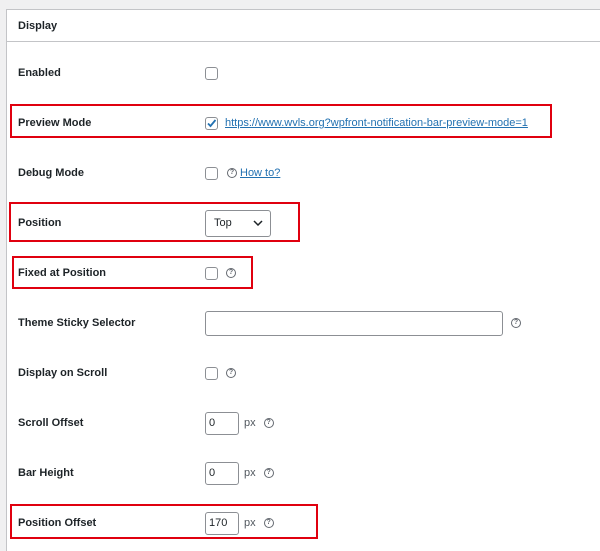 The height and width of the screenshot is (551, 600). I want to click on highlight-box-position, so click(154, 222).